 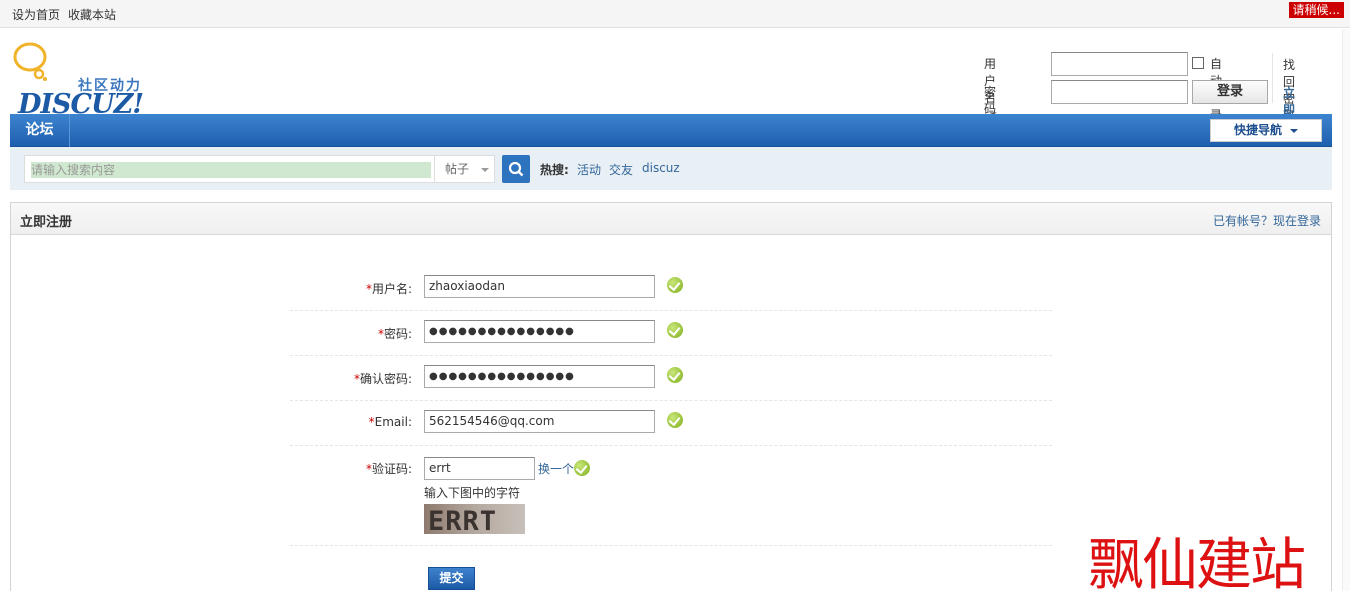 What do you see at coordinates (397, 334) in the screenshot?
I see `password-label-text: 密码:` at bounding box center [397, 334].